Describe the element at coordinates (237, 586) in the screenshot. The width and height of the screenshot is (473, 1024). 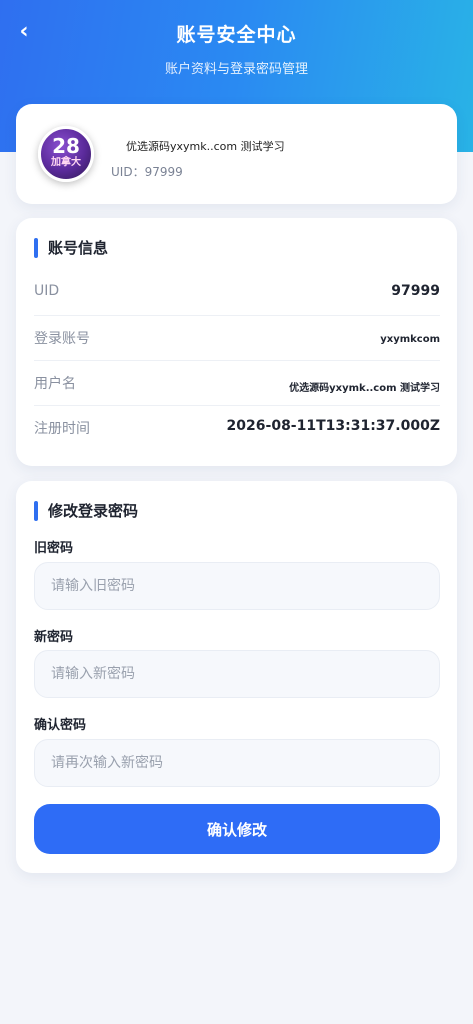
I see `old-password-input` at that location.